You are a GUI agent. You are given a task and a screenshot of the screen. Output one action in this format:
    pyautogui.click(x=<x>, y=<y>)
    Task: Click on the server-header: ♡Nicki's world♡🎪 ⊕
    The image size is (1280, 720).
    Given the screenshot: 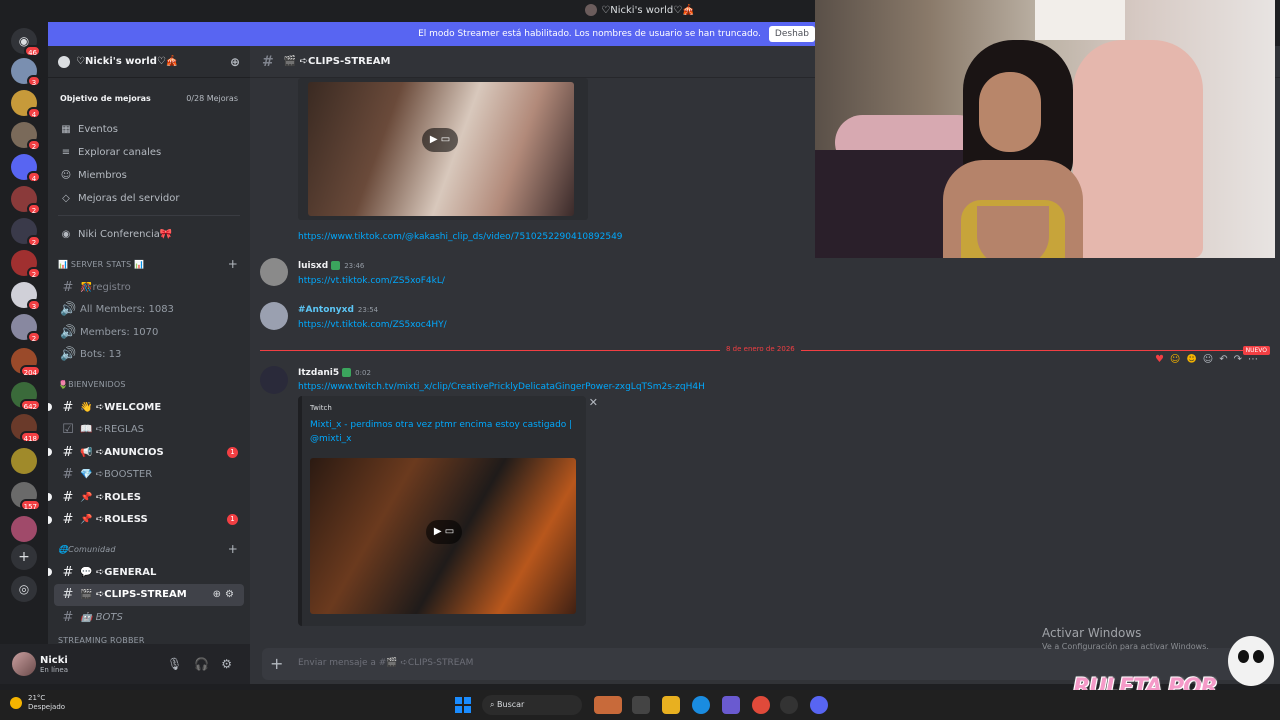 What is the action you would take?
    pyautogui.click(x=149, y=62)
    